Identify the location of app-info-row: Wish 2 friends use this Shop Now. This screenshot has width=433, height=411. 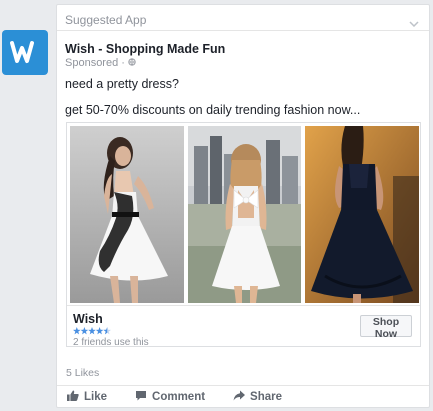
(243, 326).